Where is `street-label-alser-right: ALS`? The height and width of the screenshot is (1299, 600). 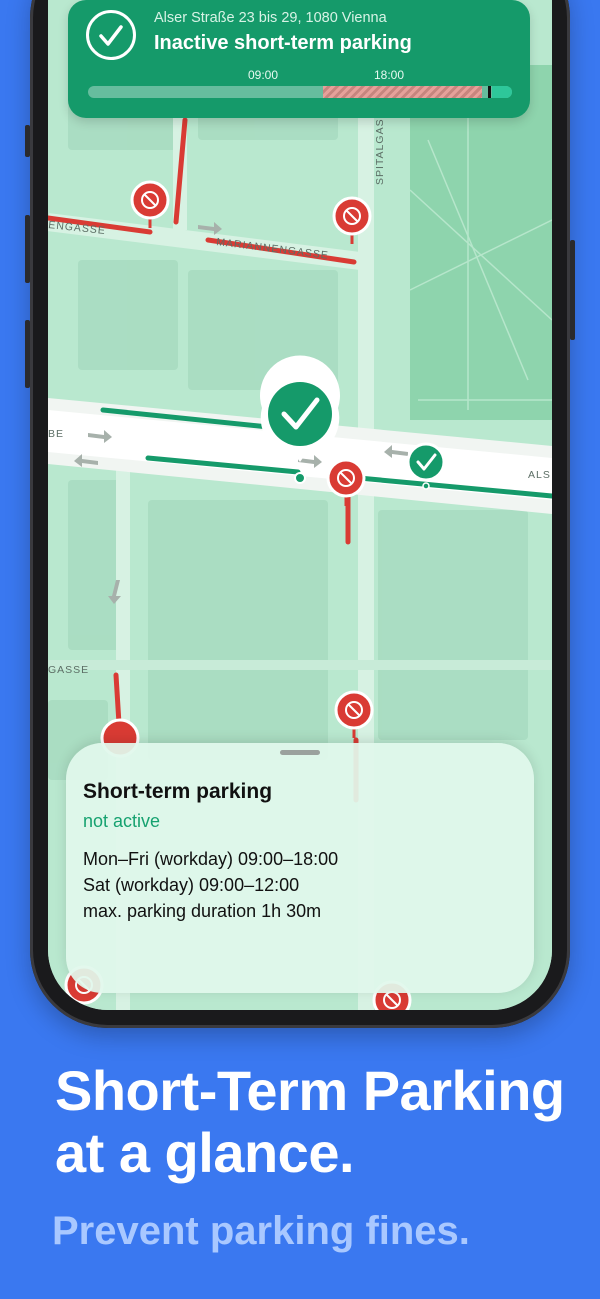 street-label-alser-right: ALS is located at coordinates (539, 475).